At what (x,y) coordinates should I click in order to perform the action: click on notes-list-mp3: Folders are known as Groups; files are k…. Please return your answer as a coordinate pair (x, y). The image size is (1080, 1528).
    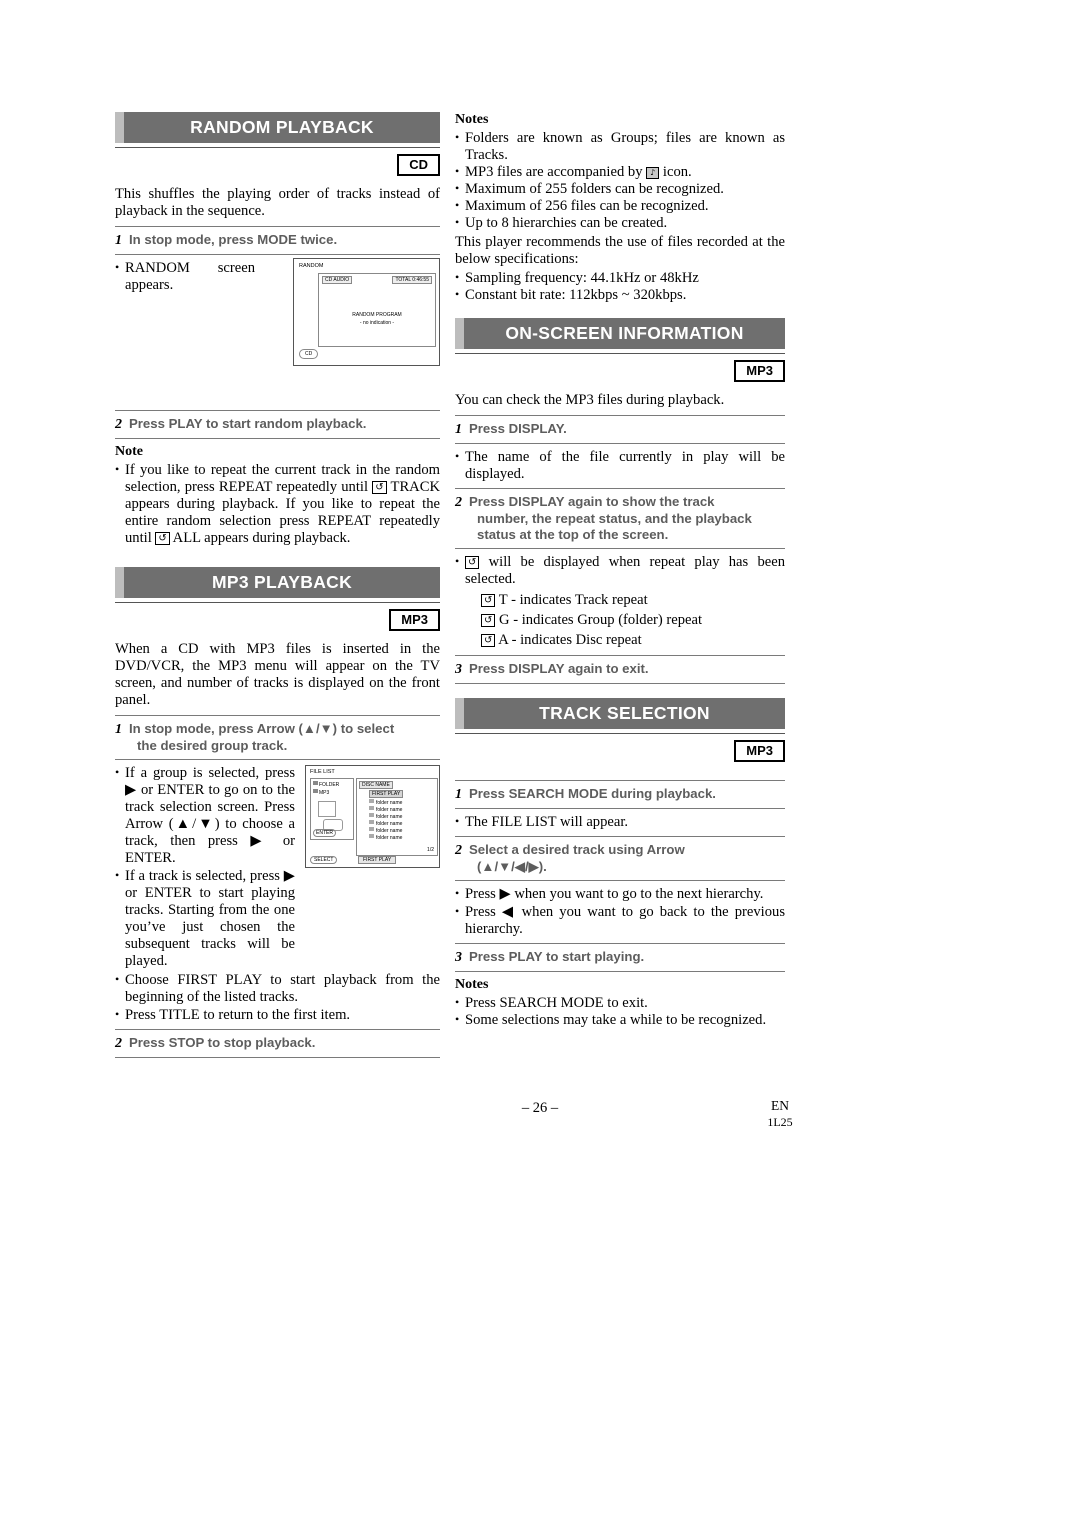
    Looking at the image, I should click on (620, 180).